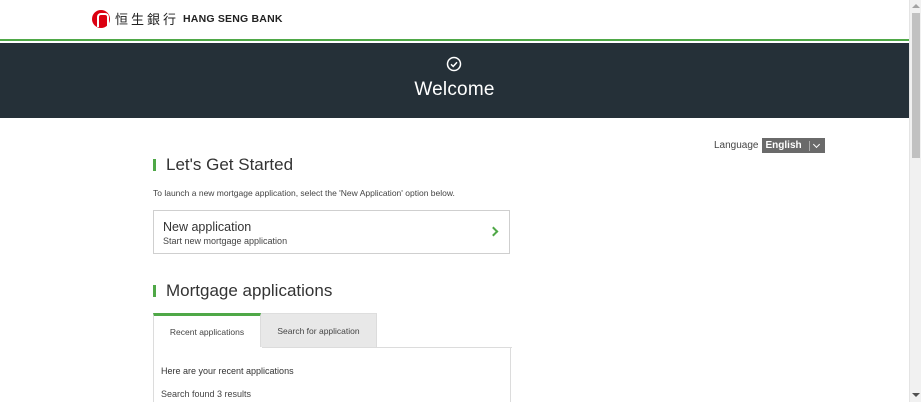  I want to click on chevron-down-icon, so click(816, 144).